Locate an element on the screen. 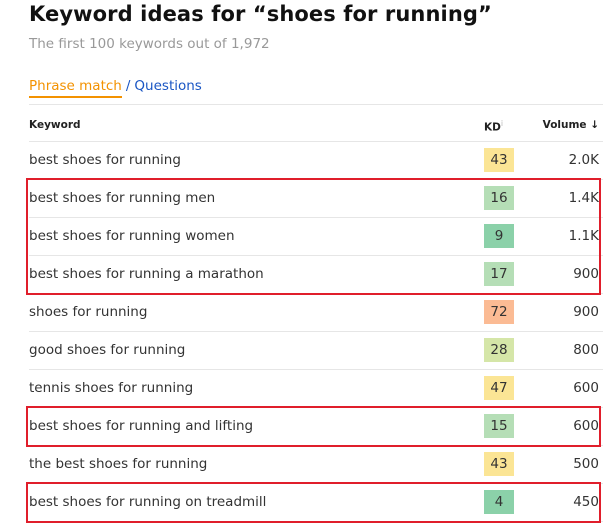  kd-label: KD is located at coordinates (492, 127).